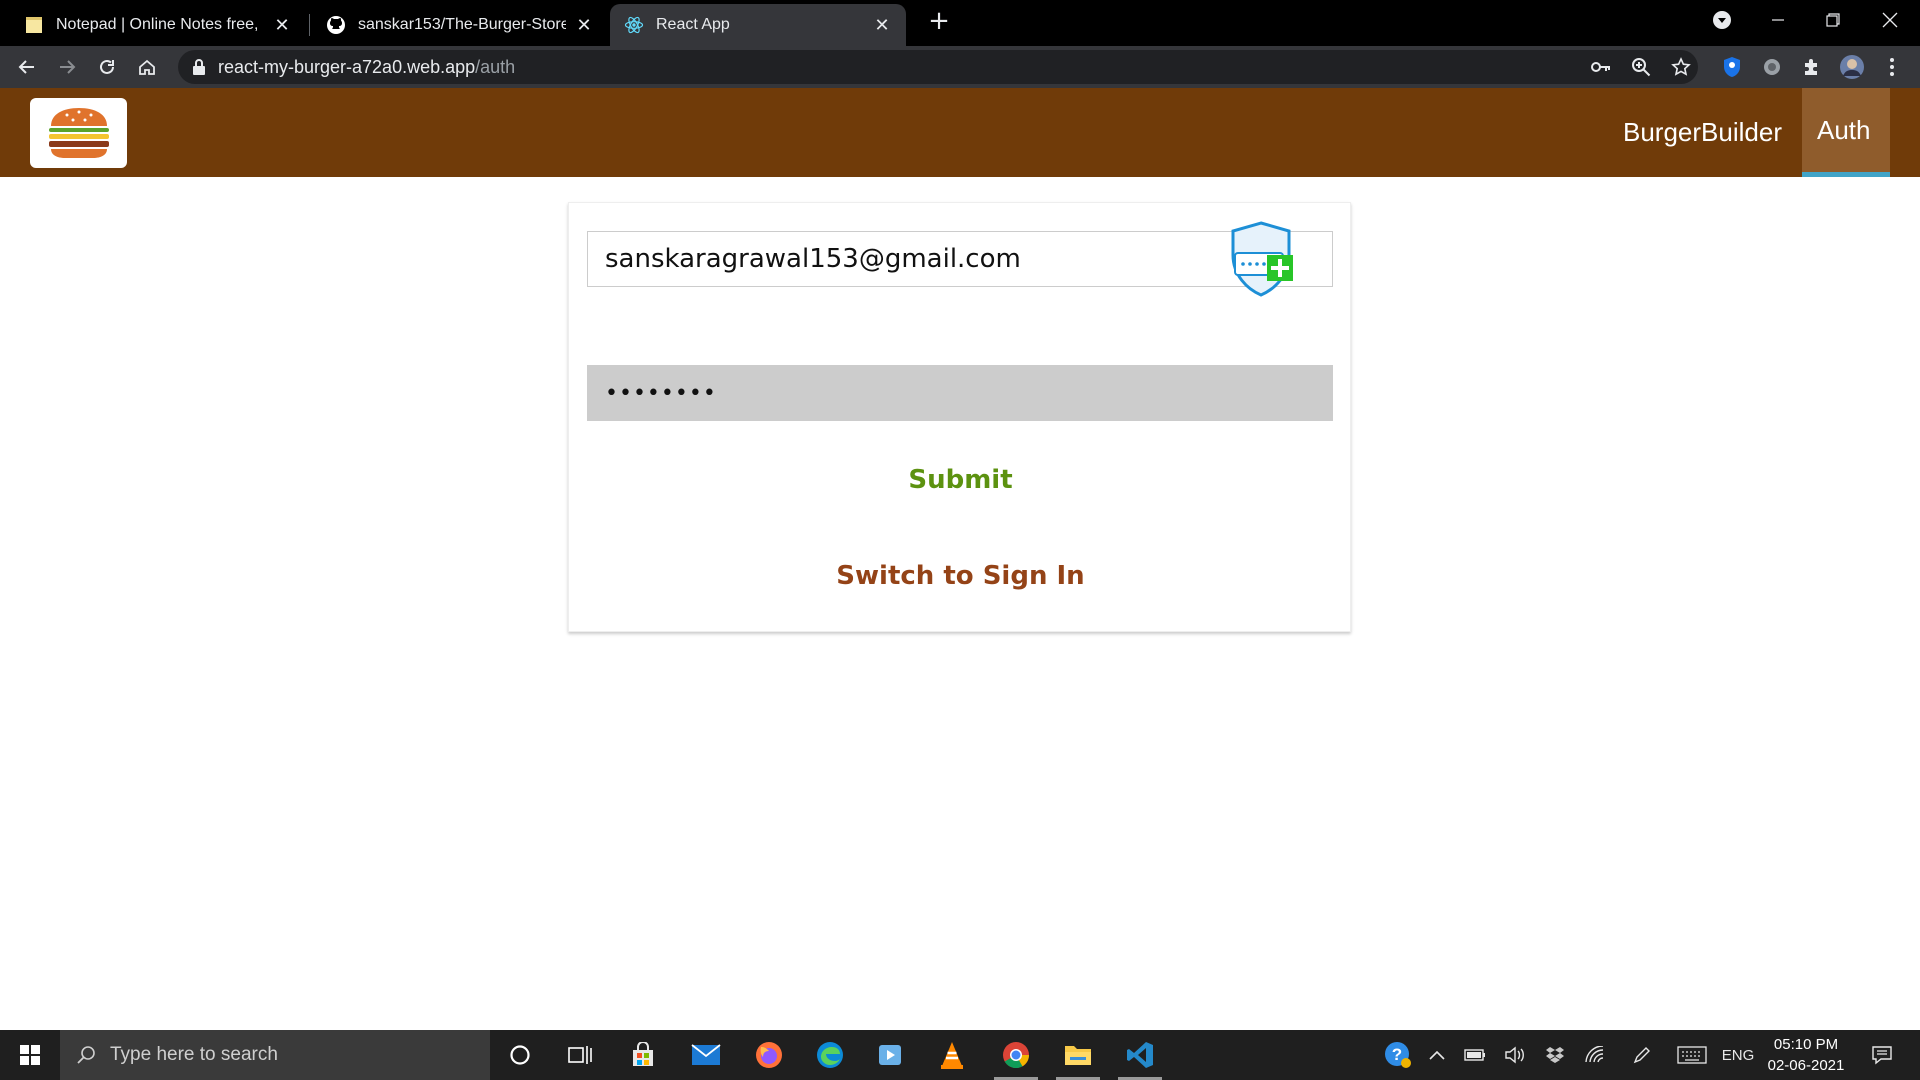 This screenshot has height=1080, width=1920. I want to click on nav-label: BurgerBuilder, so click(1702, 132).